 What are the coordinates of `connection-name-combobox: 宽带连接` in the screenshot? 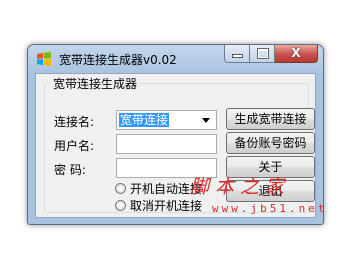 It's located at (166, 120).